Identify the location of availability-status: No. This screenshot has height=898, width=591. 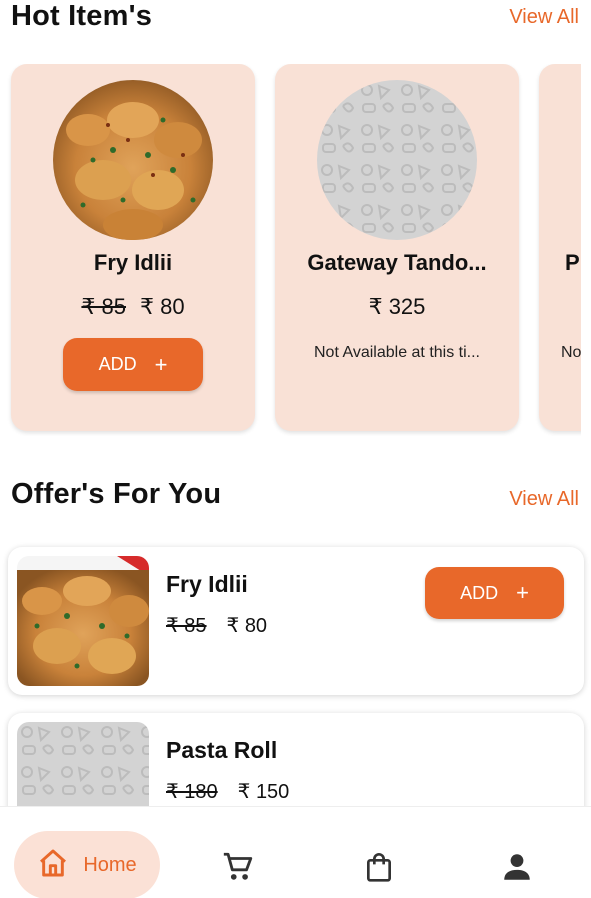
(571, 352).